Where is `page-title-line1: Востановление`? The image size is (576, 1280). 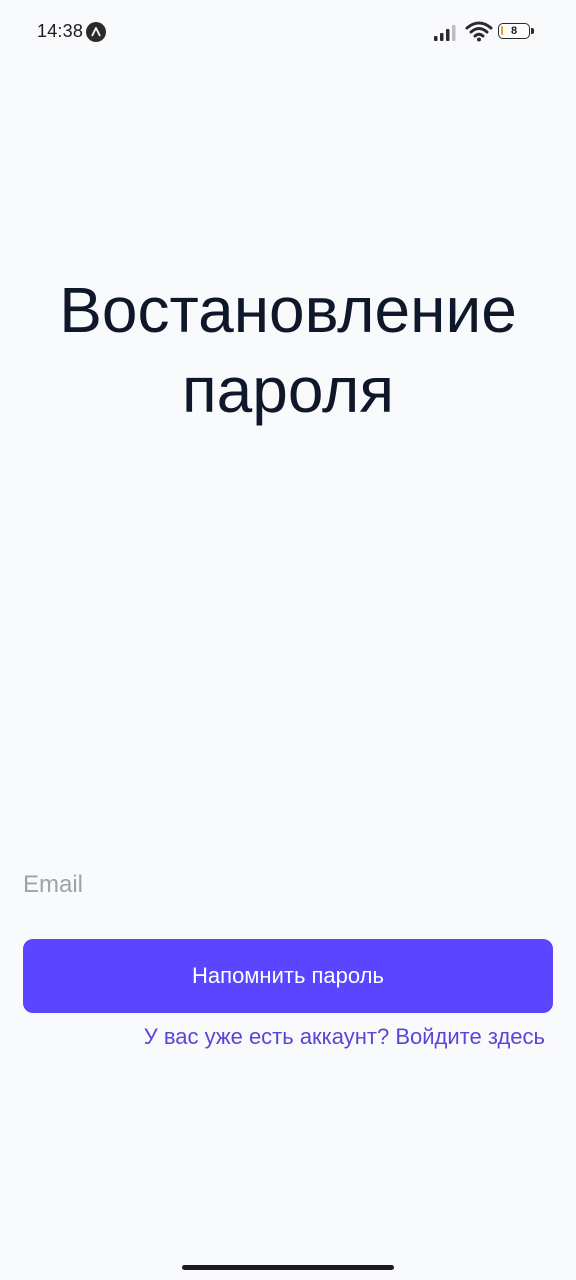 page-title-line1: Востановление is located at coordinates (288, 310).